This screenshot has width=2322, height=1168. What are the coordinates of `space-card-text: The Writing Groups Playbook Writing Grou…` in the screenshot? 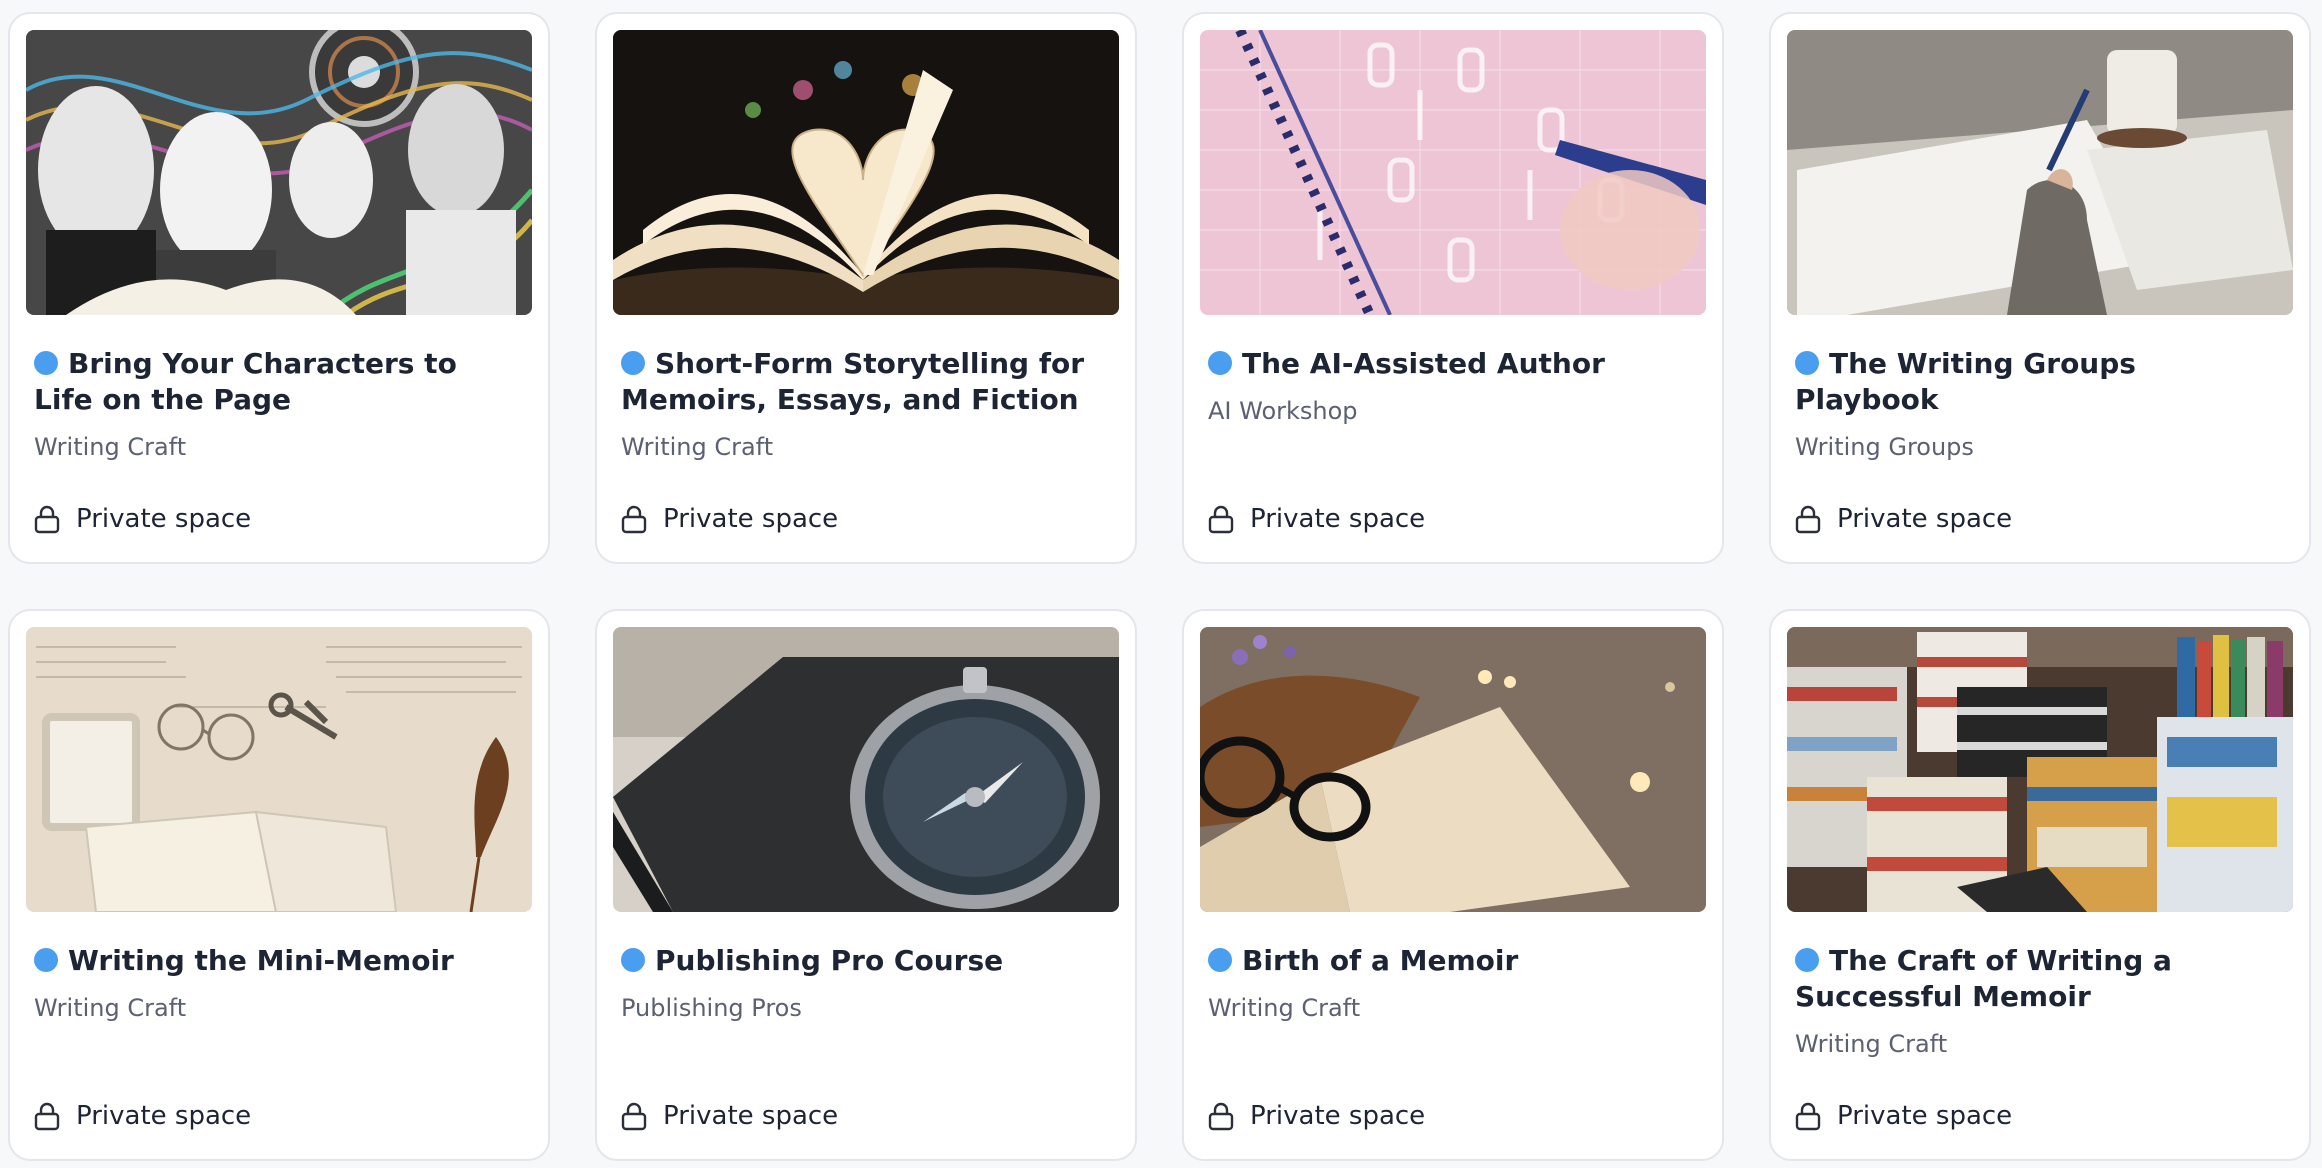 It's located at (2040, 404).